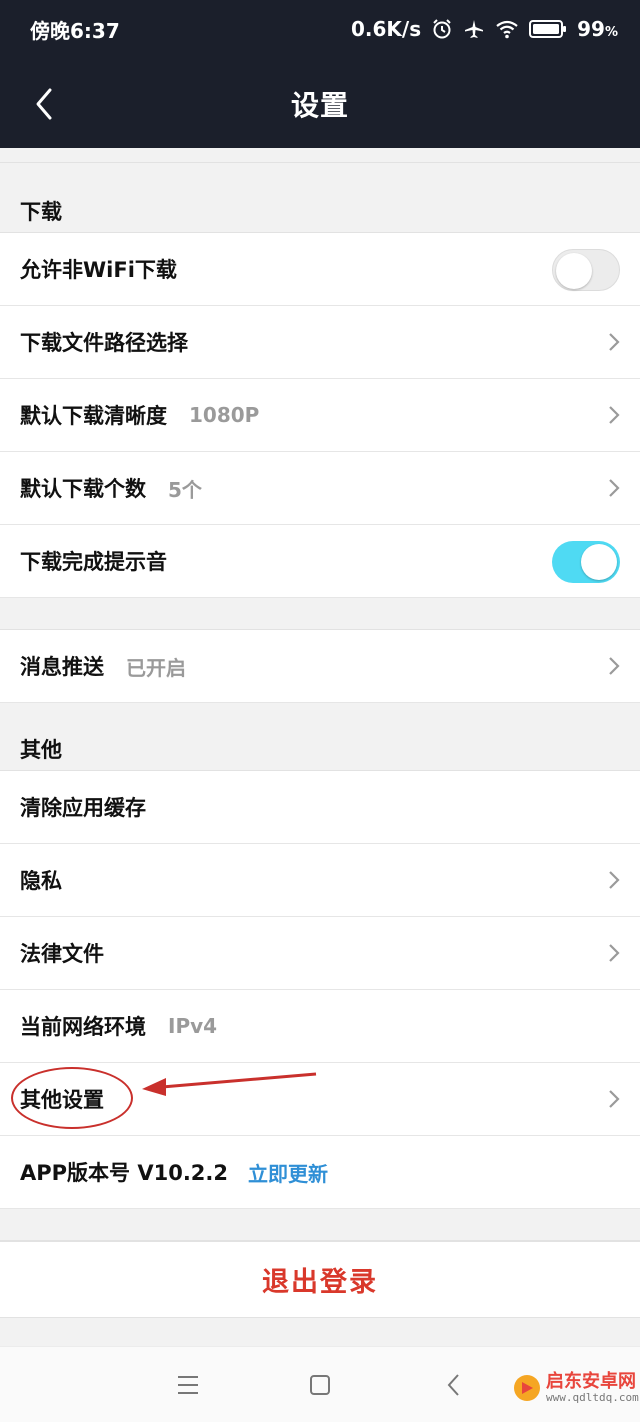 The height and width of the screenshot is (1422, 640). What do you see at coordinates (188, 1385) in the screenshot?
I see `menu-icon` at bounding box center [188, 1385].